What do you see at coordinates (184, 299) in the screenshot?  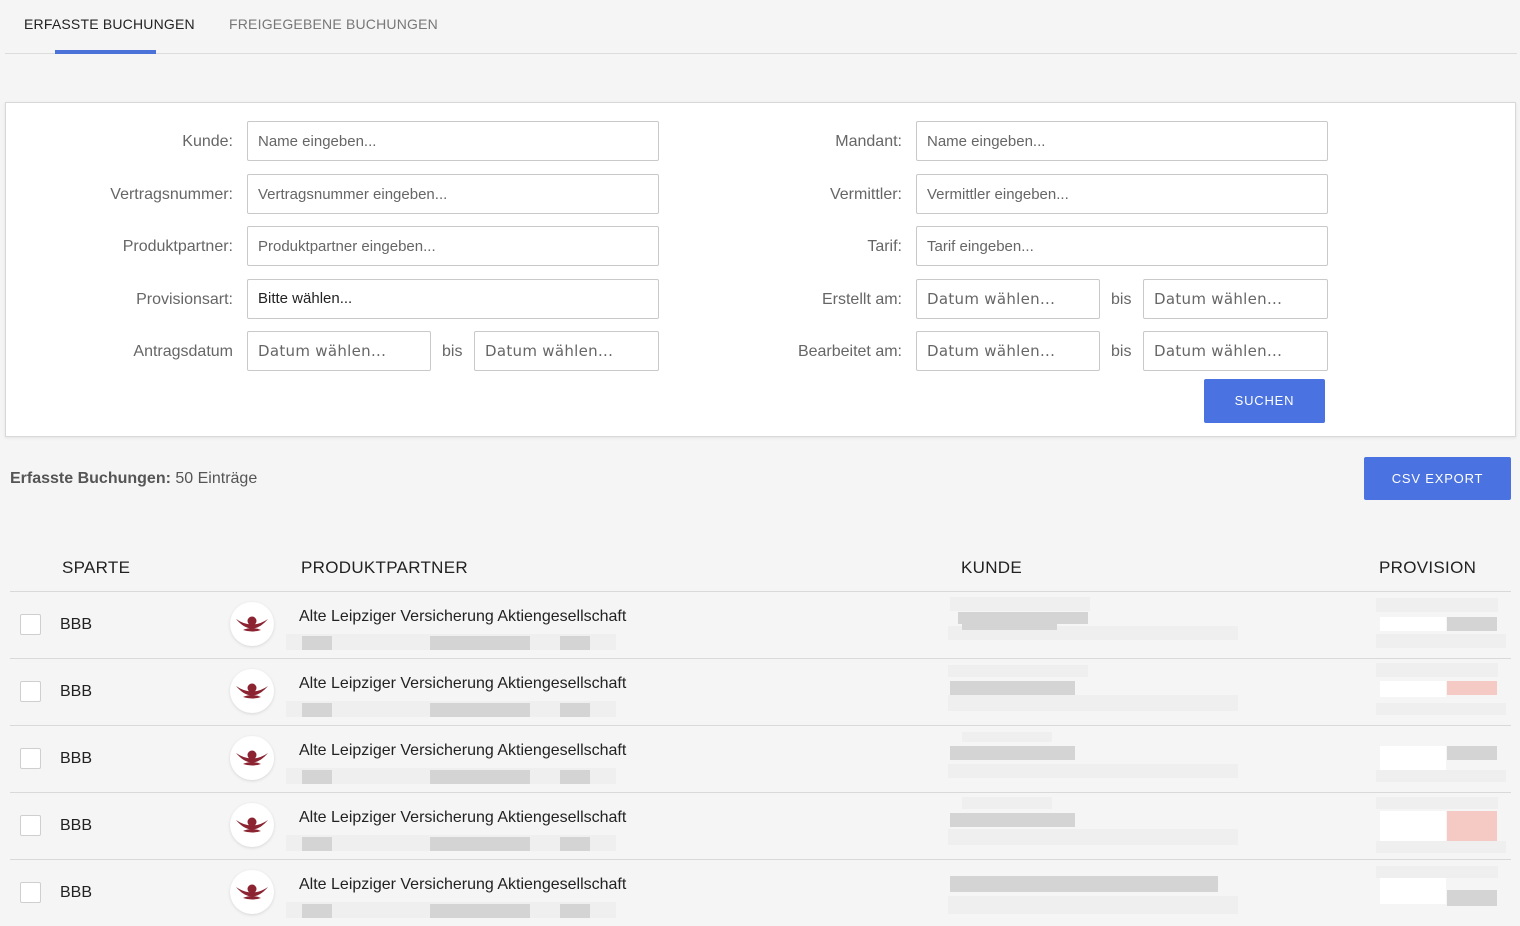 I see `provisionsart-label: Provisionsart:` at bounding box center [184, 299].